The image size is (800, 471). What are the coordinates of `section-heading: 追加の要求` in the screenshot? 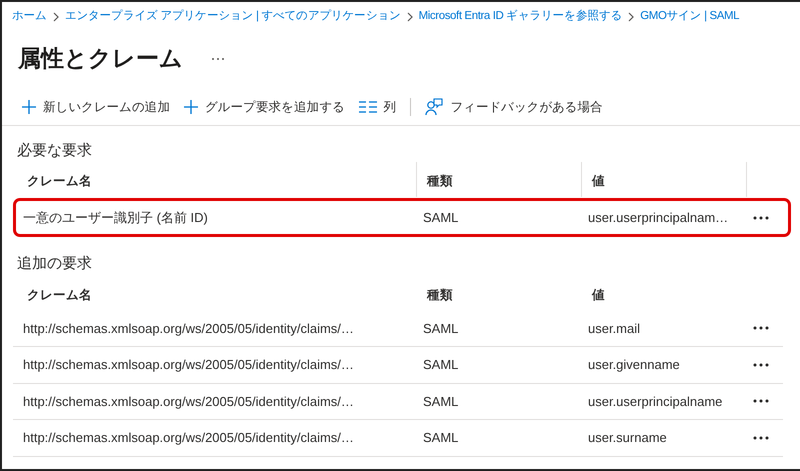 It's located at (54, 264).